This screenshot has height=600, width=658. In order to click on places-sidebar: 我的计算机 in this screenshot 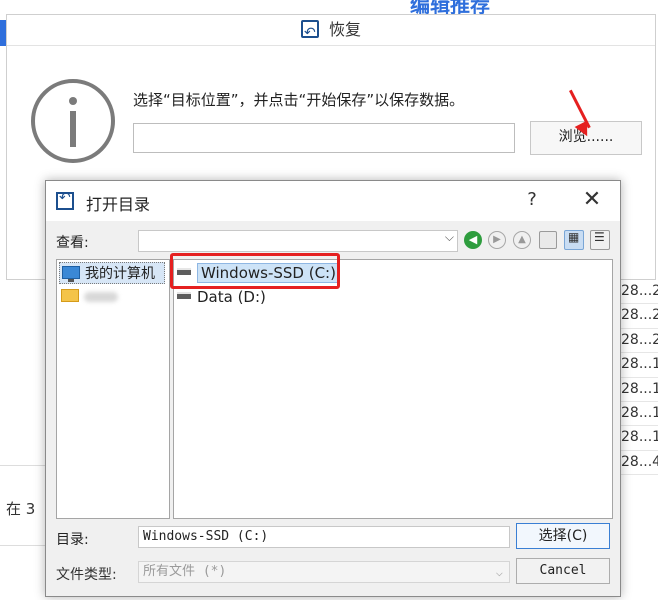, I will do `click(113, 389)`.